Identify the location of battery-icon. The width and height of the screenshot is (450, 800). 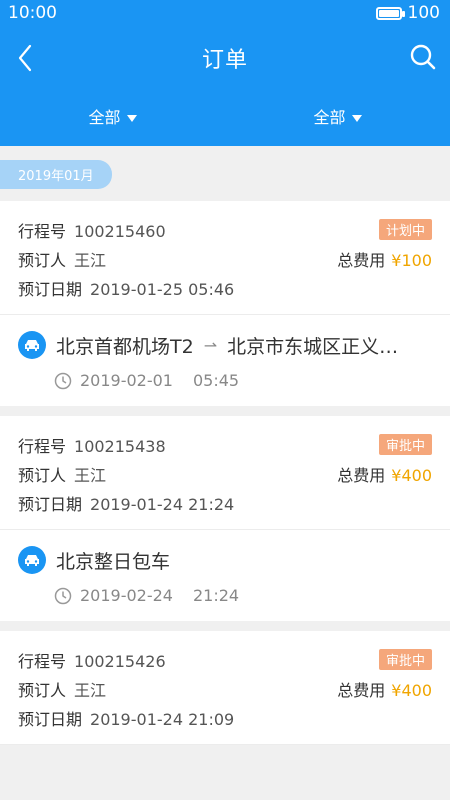
(390, 13).